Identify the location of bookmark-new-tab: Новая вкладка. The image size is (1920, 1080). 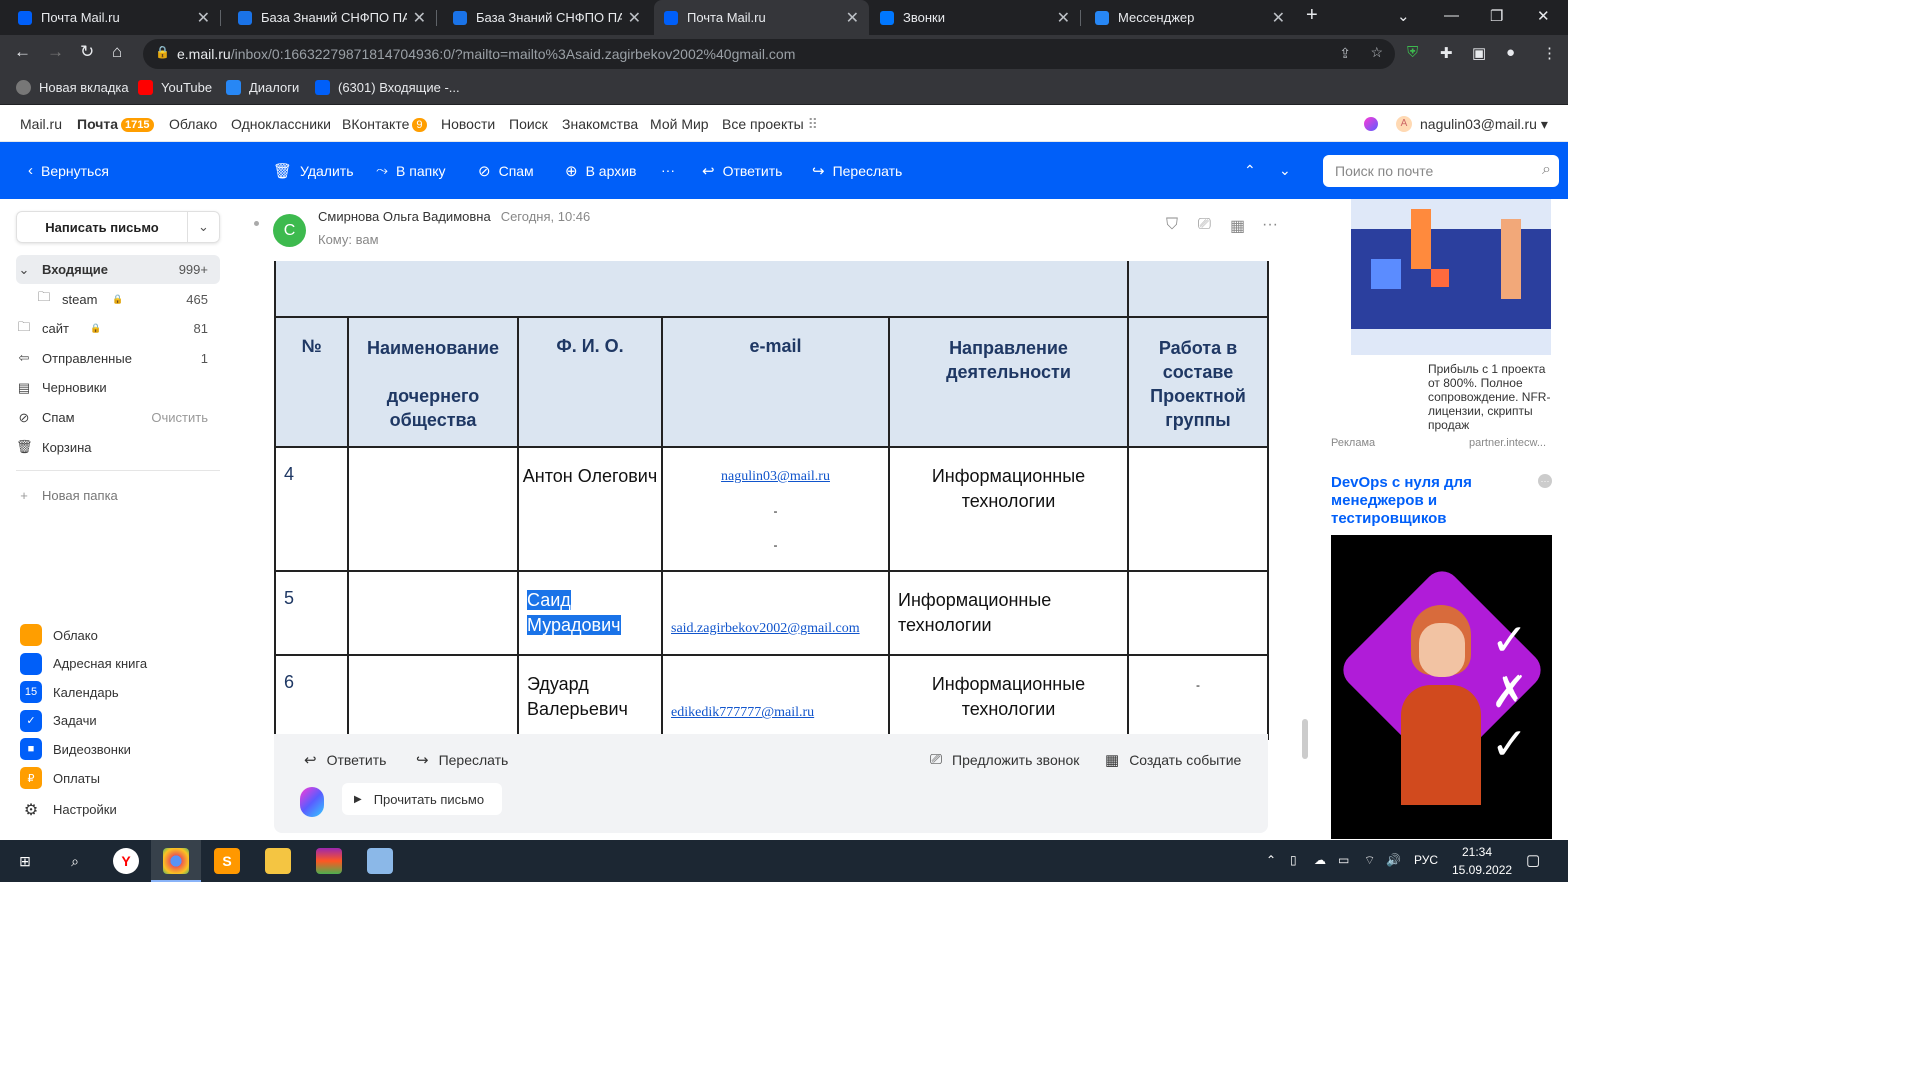
(72, 87).